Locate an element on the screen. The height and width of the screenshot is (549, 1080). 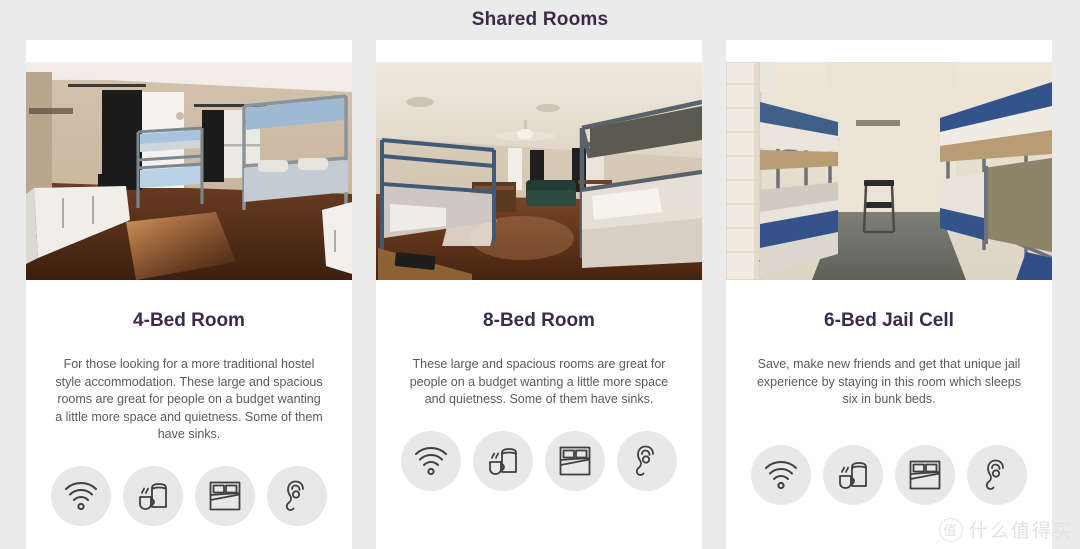
room-title: 8-Bed Room is located at coordinates (539, 320).